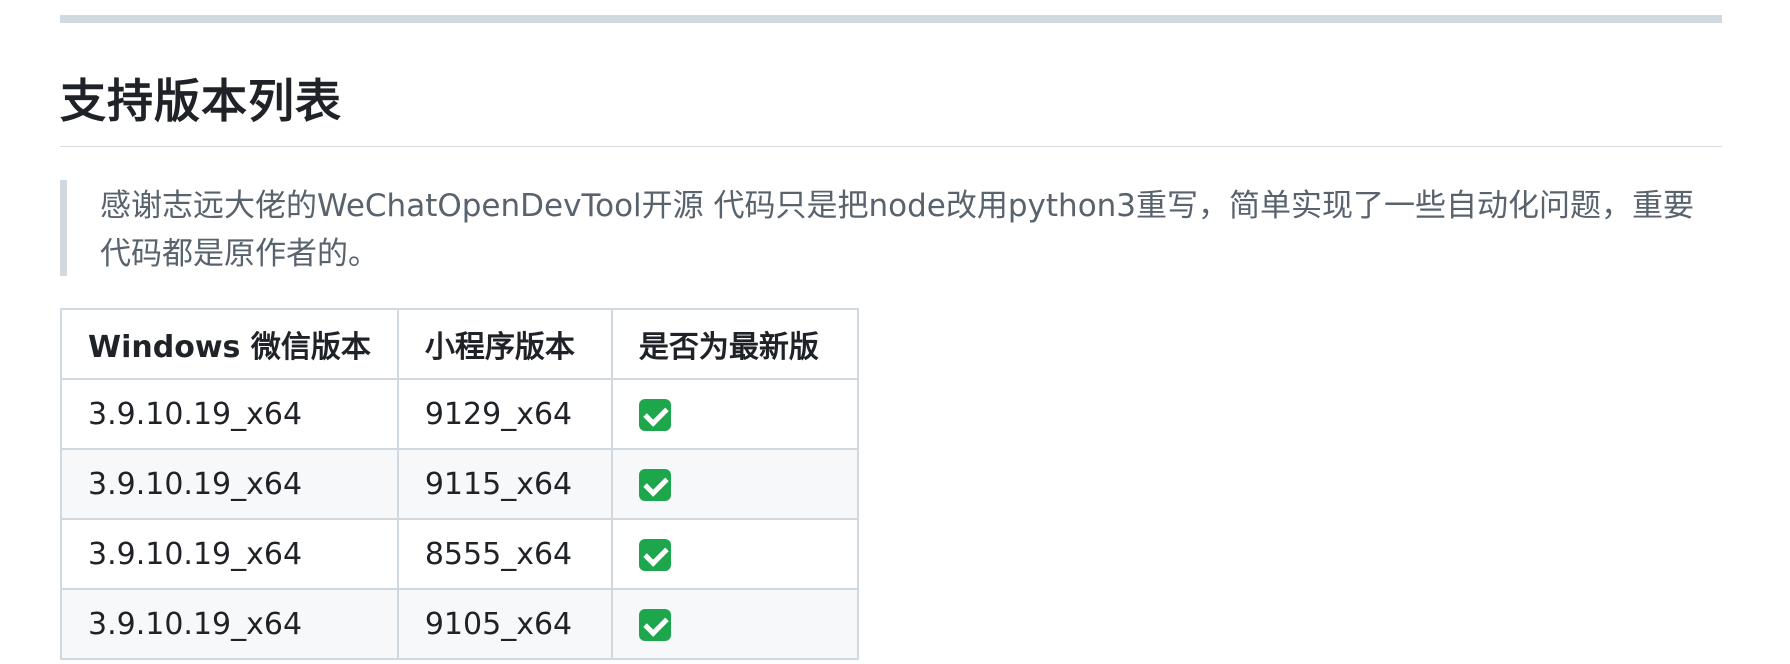 The image size is (1790, 664). Describe the element at coordinates (201, 101) in the screenshot. I see `section-heading: 支持版本列表` at that location.